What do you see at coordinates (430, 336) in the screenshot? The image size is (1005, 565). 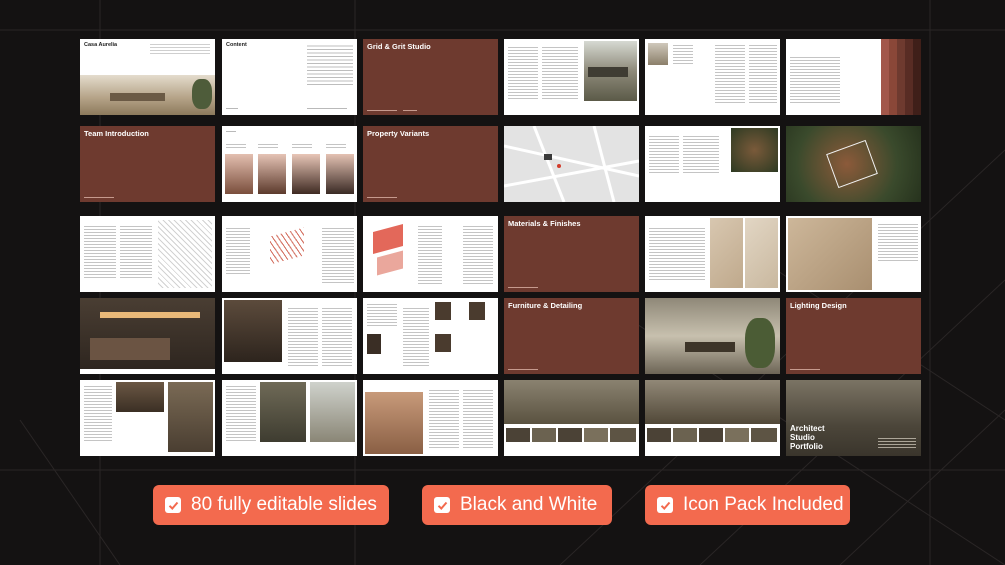 I see `slide-fixtures` at bounding box center [430, 336].